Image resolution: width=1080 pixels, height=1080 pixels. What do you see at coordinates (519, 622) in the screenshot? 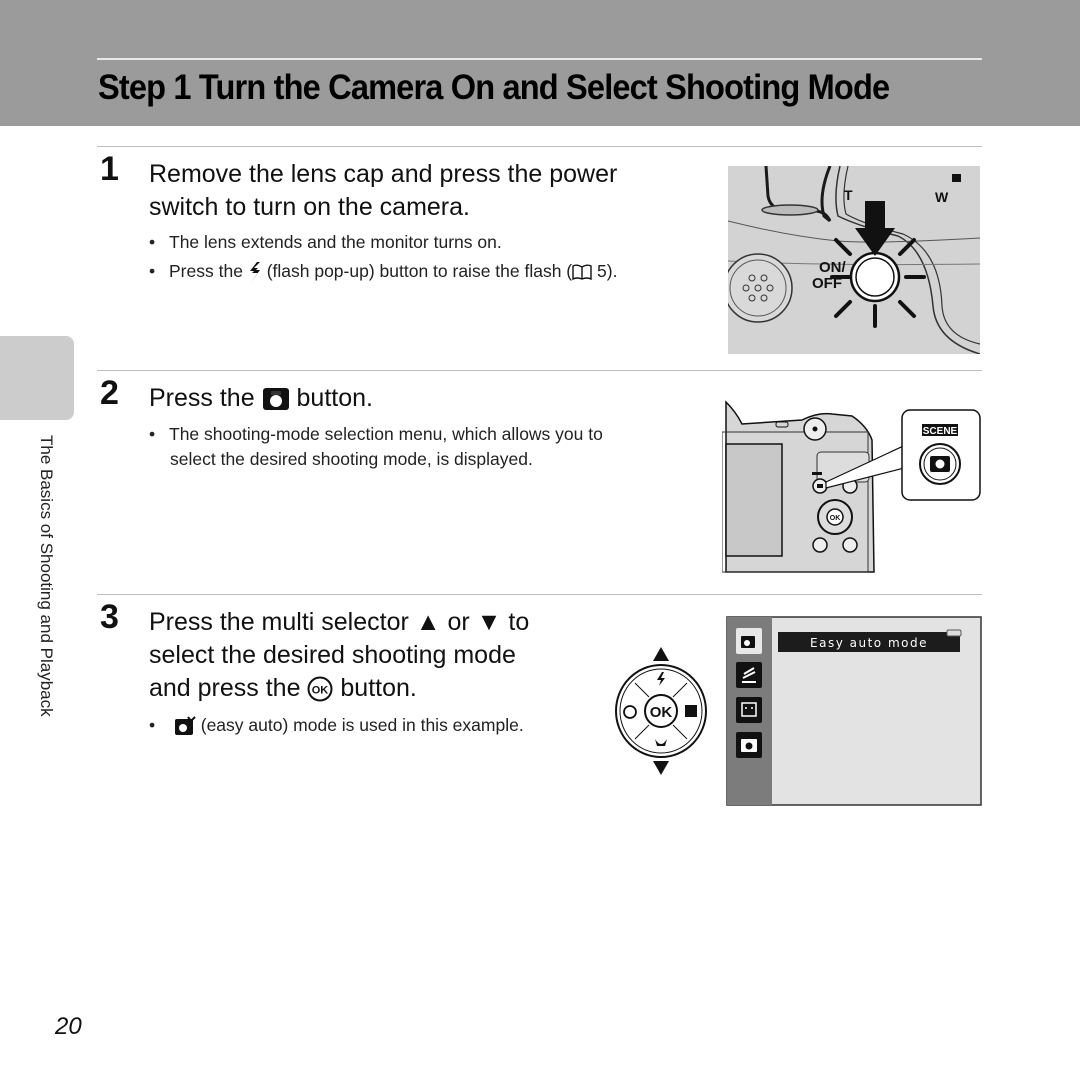
I see `step-heading-text: to` at bounding box center [519, 622].